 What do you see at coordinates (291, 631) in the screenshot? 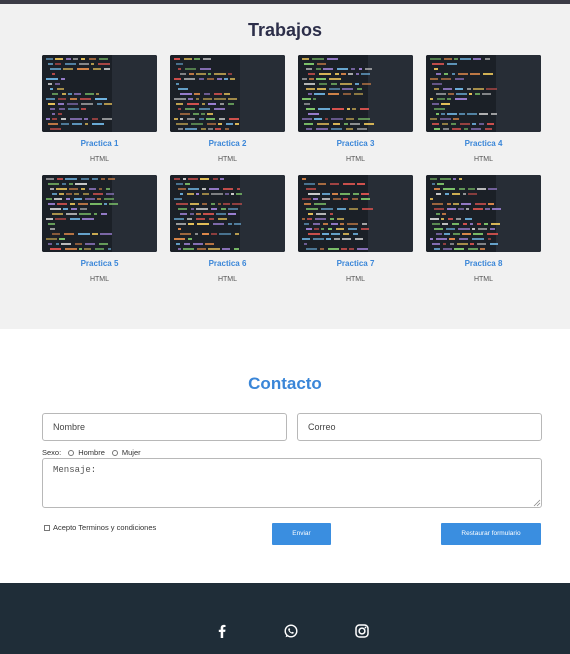
I see `whatsapp-icon` at bounding box center [291, 631].